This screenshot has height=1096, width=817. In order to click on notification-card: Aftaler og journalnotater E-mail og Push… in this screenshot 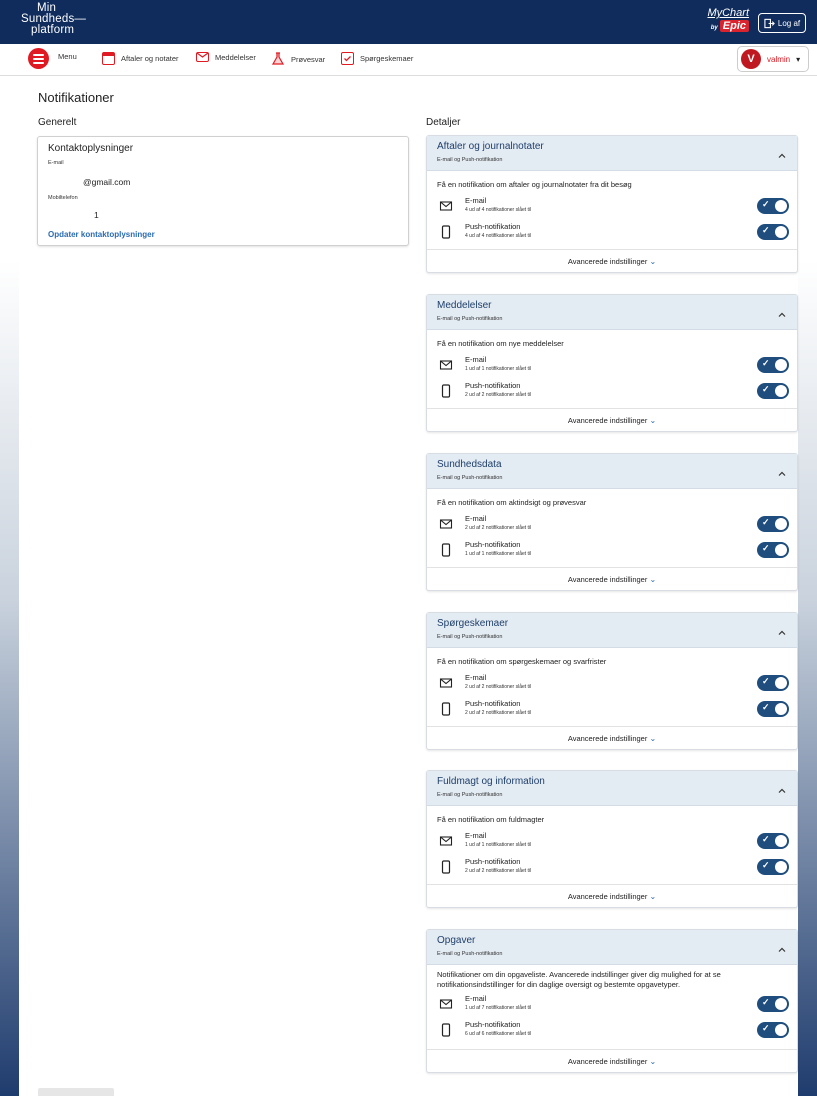, I will do `click(612, 204)`.